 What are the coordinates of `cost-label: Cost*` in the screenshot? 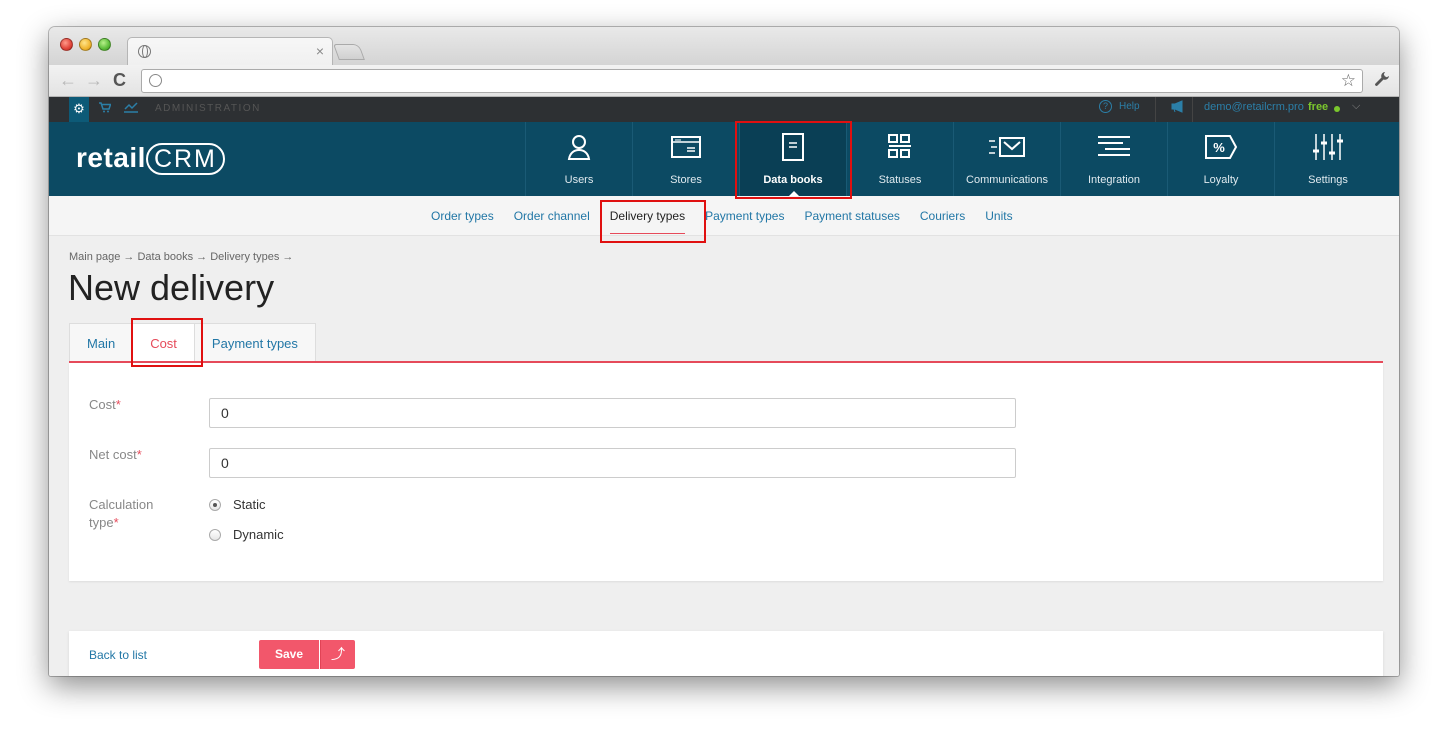 It's located at (105, 404).